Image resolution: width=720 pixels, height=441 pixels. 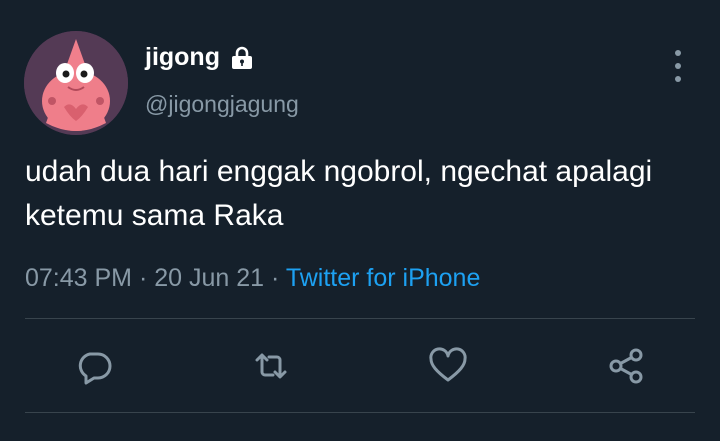 What do you see at coordinates (222, 104) in the screenshot?
I see `user-handle: @jigongjagung` at bounding box center [222, 104].